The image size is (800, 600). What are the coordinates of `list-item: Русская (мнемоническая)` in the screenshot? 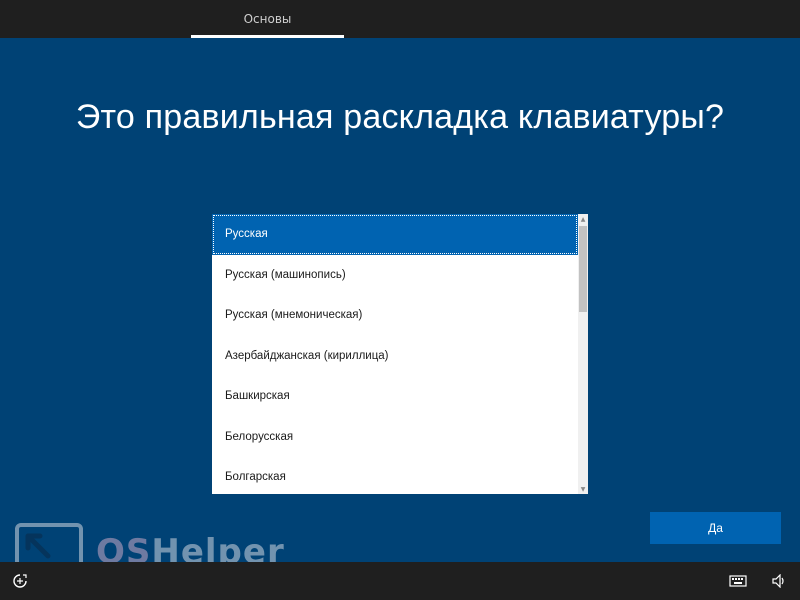 It's located at (395, 315).